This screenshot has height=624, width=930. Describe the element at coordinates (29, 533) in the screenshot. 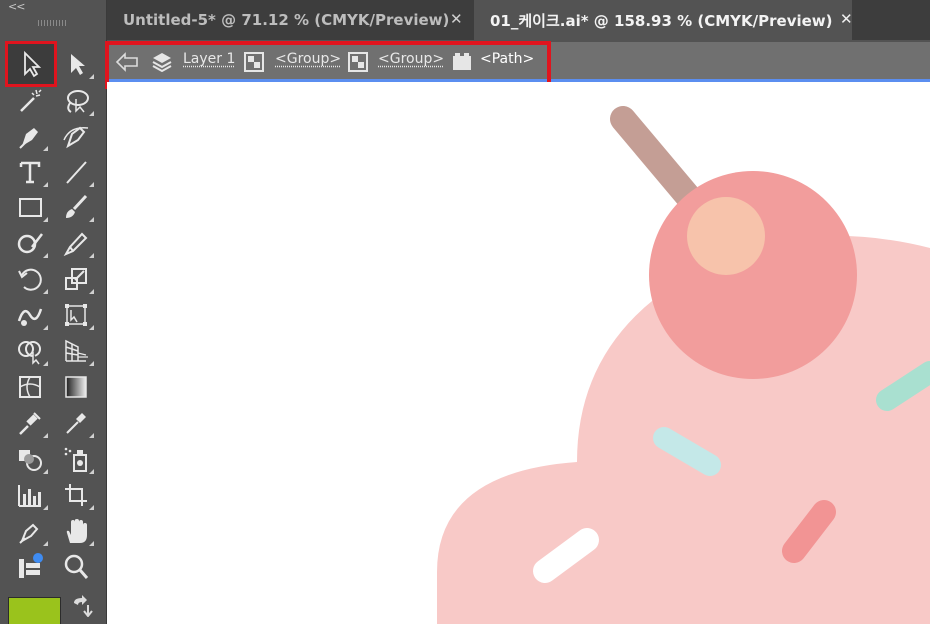

I see `puppet-pen-icon` at that location.